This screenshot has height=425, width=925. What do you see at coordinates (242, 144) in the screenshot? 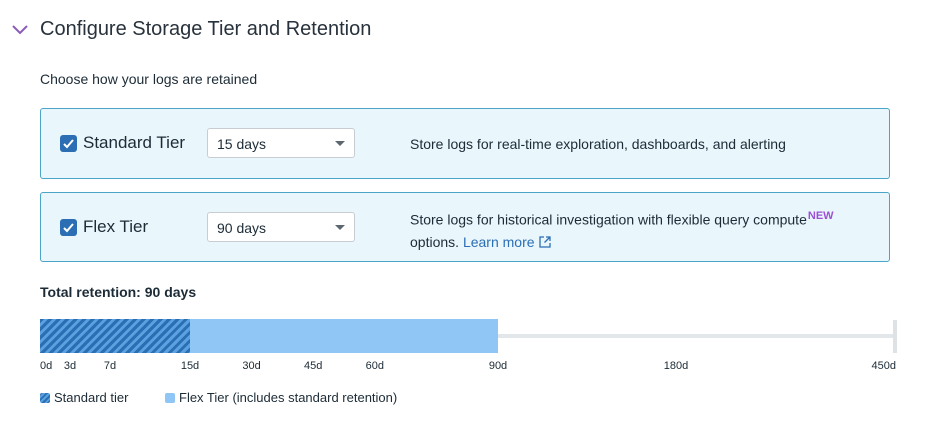
I see `standard-retention-value: 15 days` at bounding box center [242, 144].